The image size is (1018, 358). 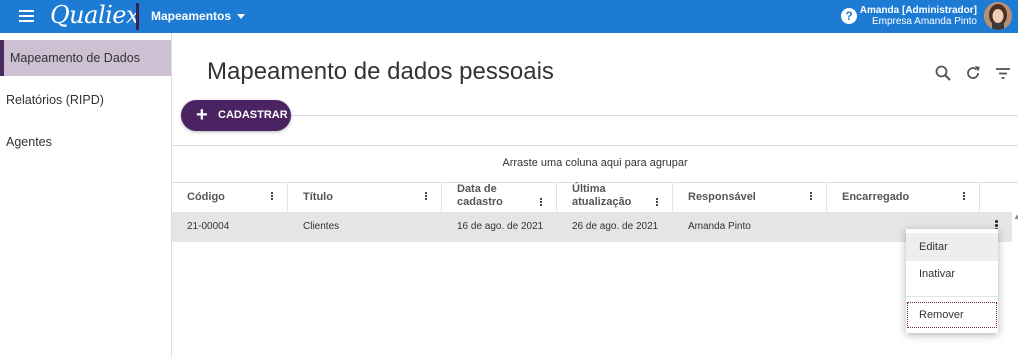 I want to click on cell-titulo: Clientes, so click(x=321, y=226).